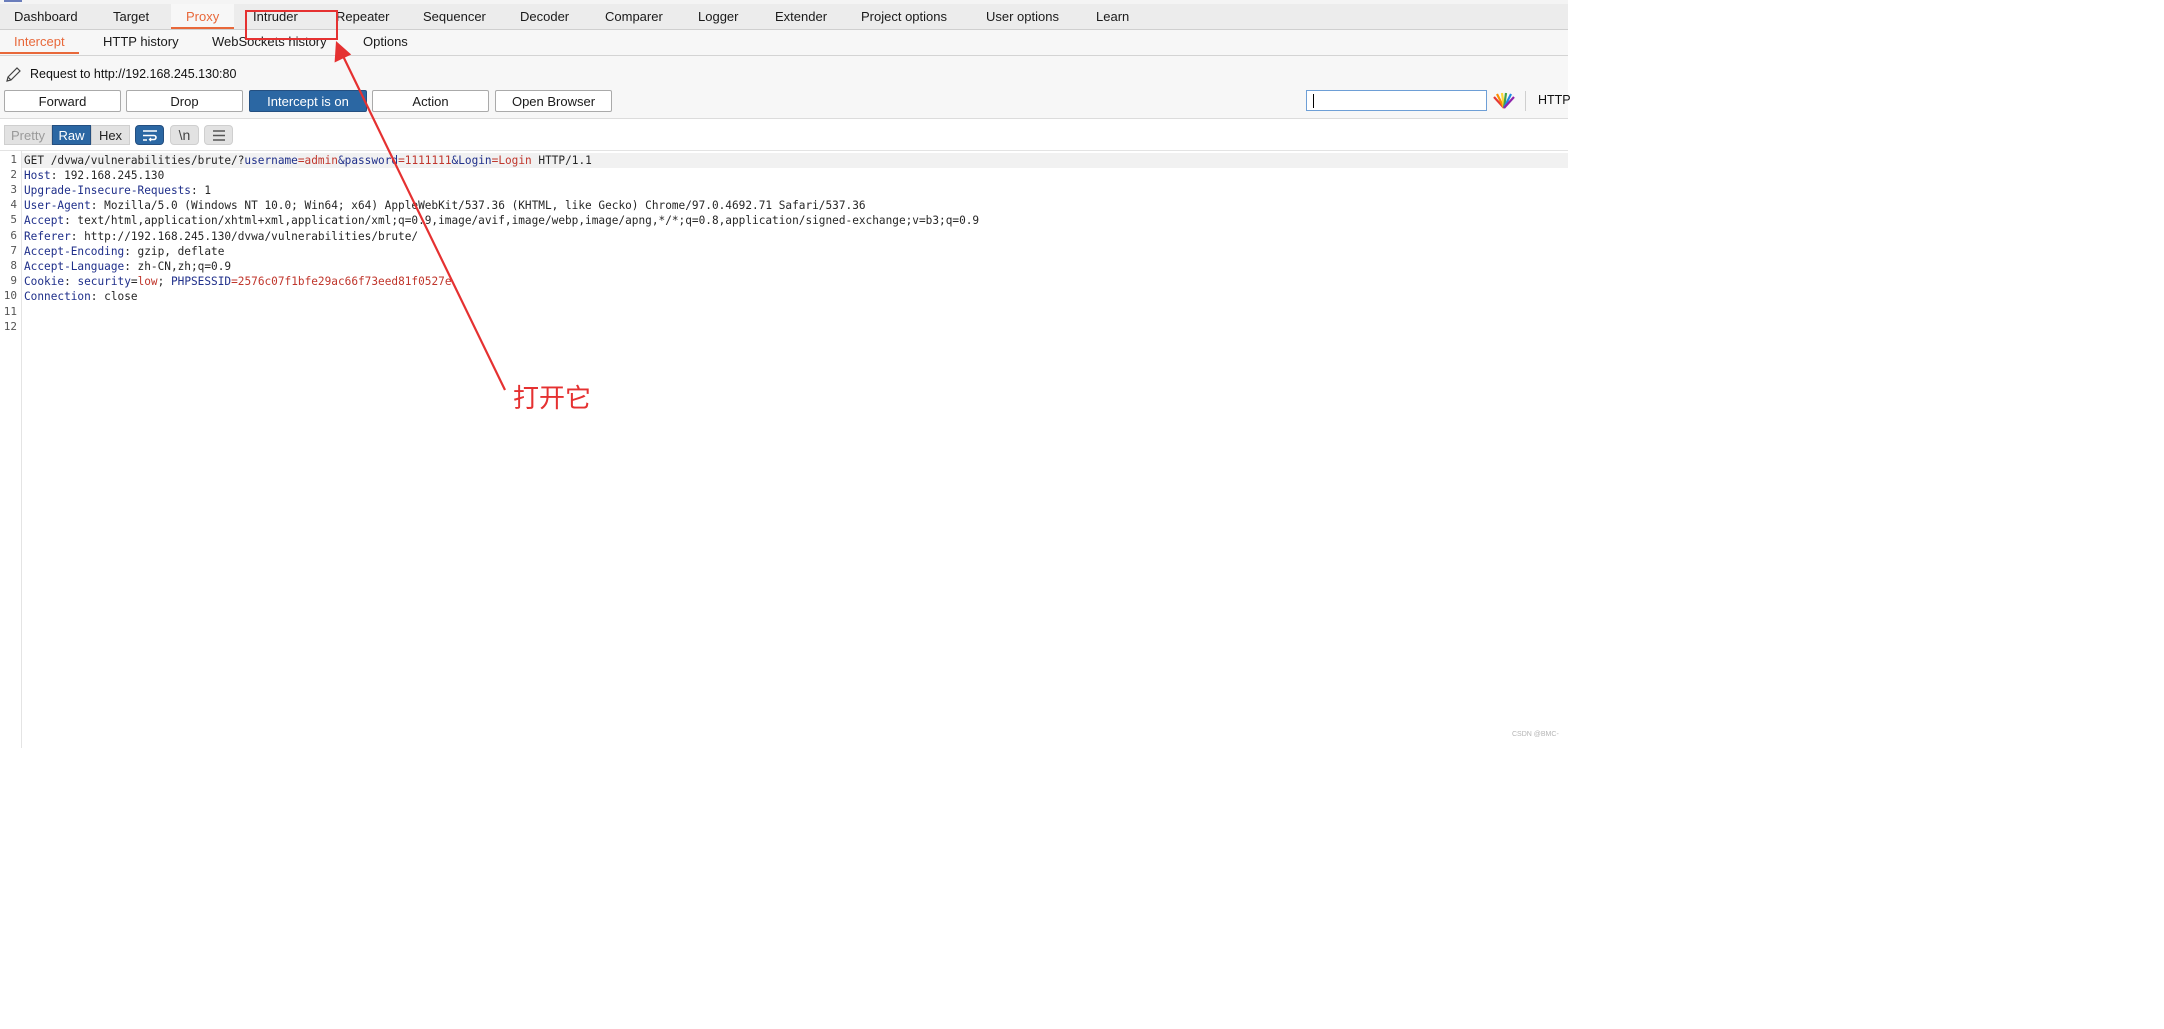 The width and height of the screenshot is (2164, 1029). What do you see at coordinates (13, 74) in the screenshot?
I see `pencil-icon` at bounding box center [13, 74].